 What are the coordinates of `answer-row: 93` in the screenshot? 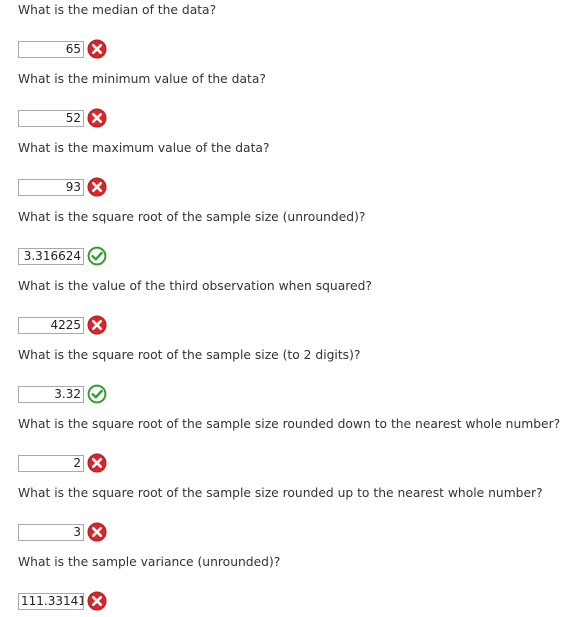 It's located at (62, 187).